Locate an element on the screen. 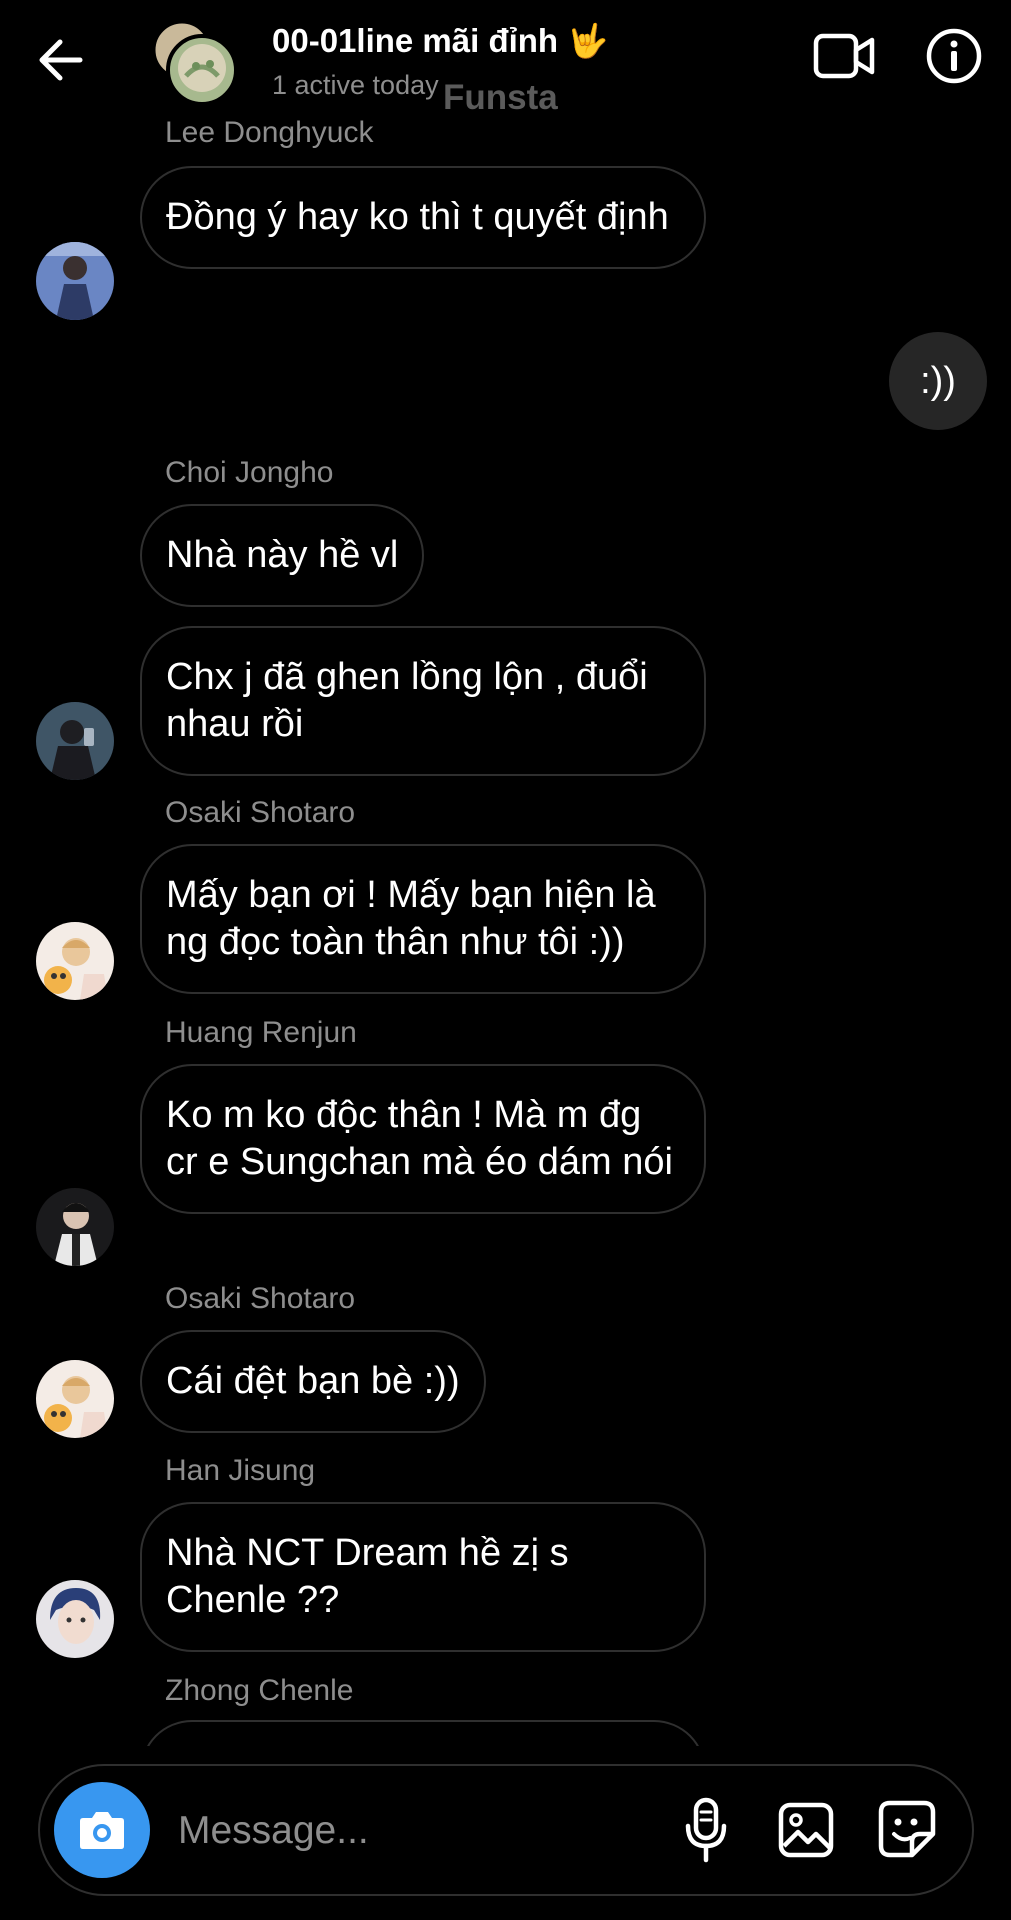 The height and width of the screenshot is (1920, 1011). gallery-button is located at coordinates (806, 1830).